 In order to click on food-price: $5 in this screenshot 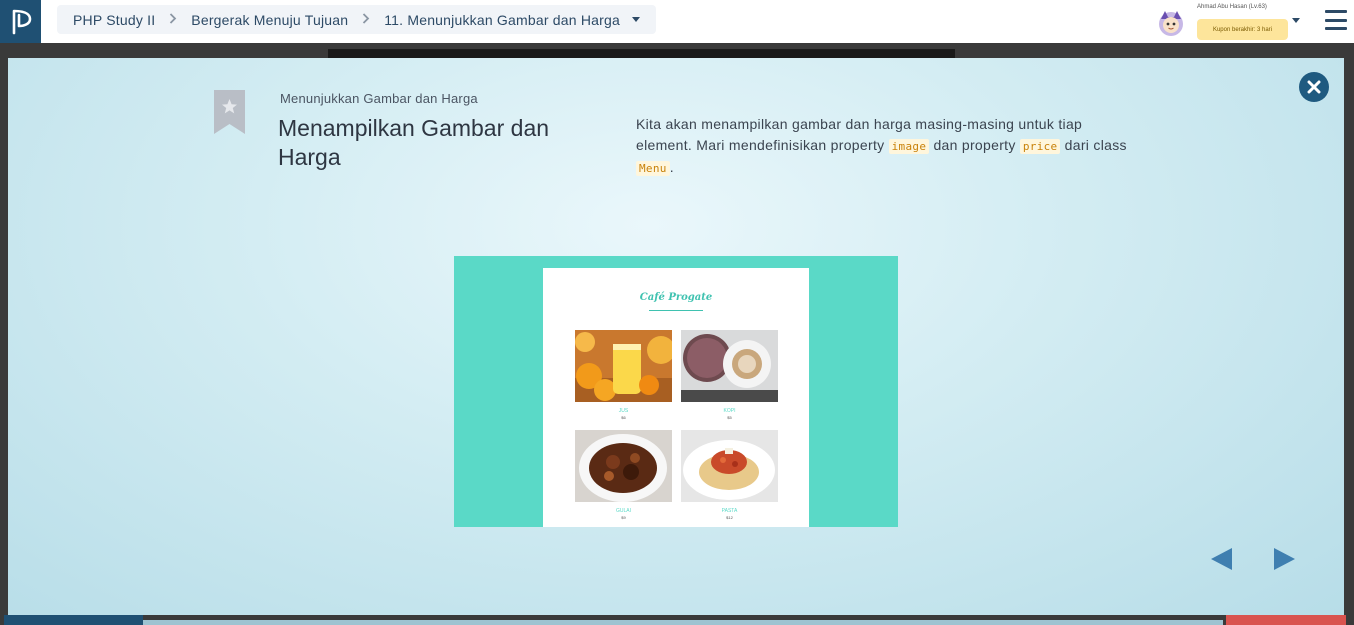, I will do `click(729, 417)`.